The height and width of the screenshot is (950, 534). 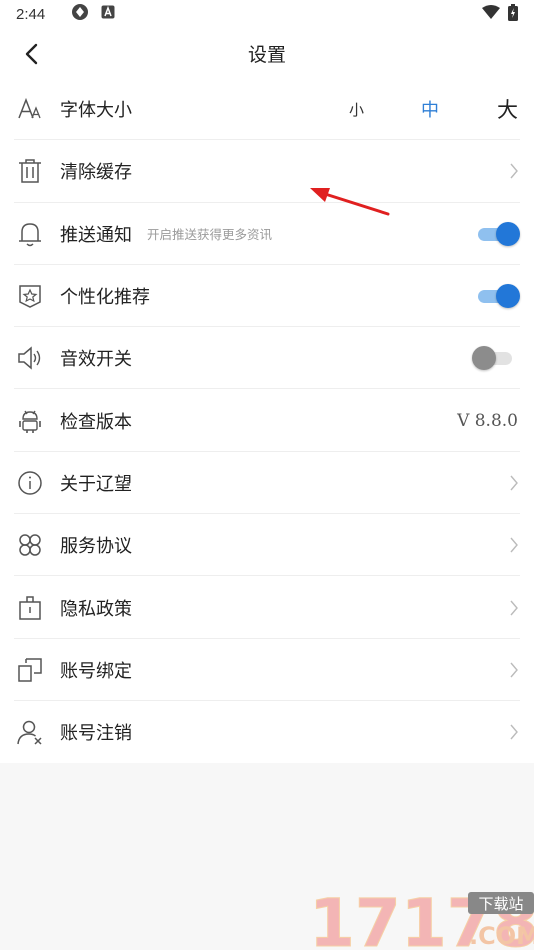 What do you see at coordinates (267, 14) in the screenshot?
I see `status-bar: 2:44` at bounding box center [267, 14].